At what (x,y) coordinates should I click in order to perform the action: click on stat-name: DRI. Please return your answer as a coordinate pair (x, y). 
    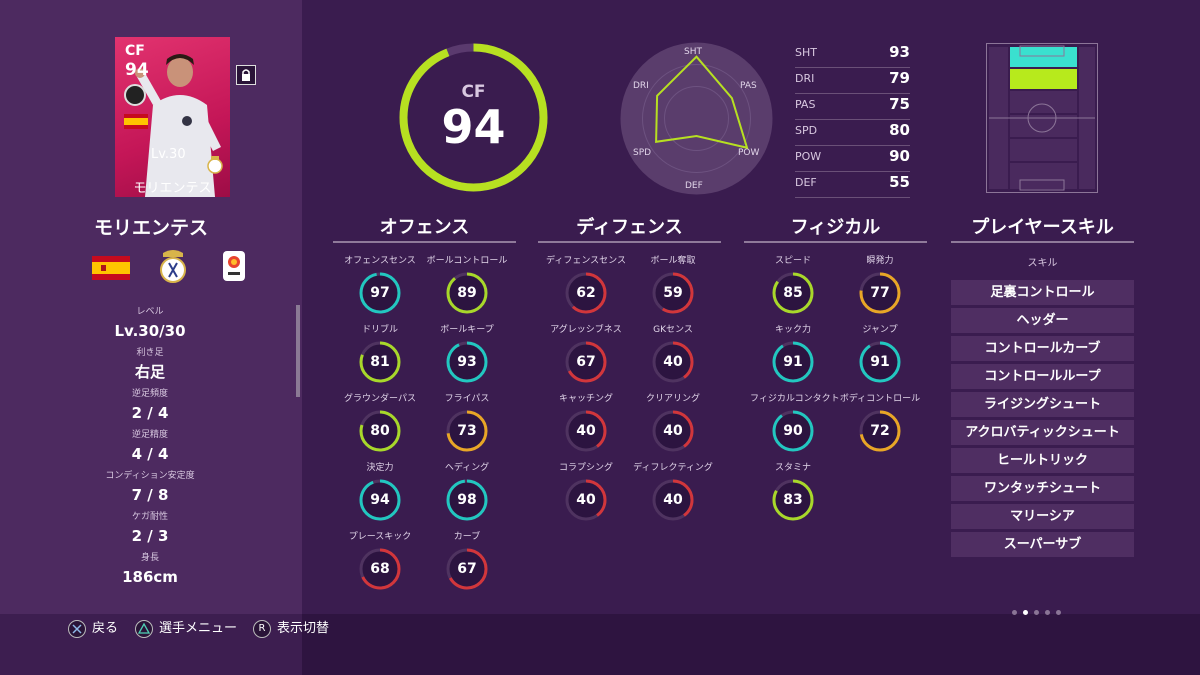
    Looking at the image, I should click on (805, 78).